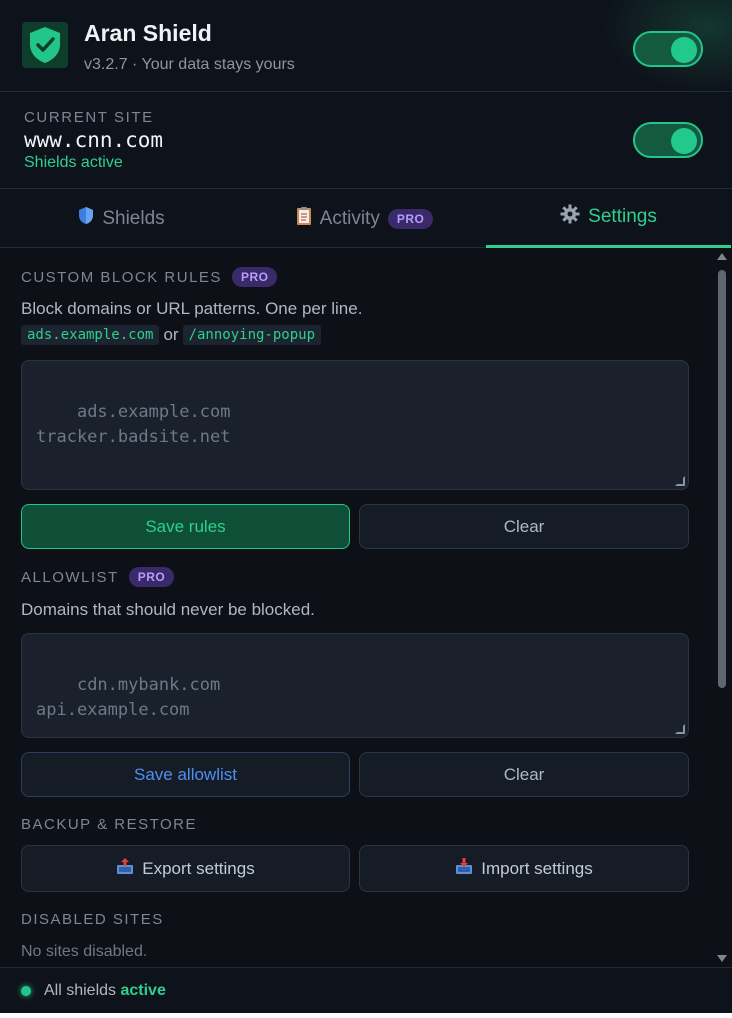  What do you see at coordinates (366, 990) in the screenshot?
I see `status-footer: All shields active` at bounding box center [366, 990].